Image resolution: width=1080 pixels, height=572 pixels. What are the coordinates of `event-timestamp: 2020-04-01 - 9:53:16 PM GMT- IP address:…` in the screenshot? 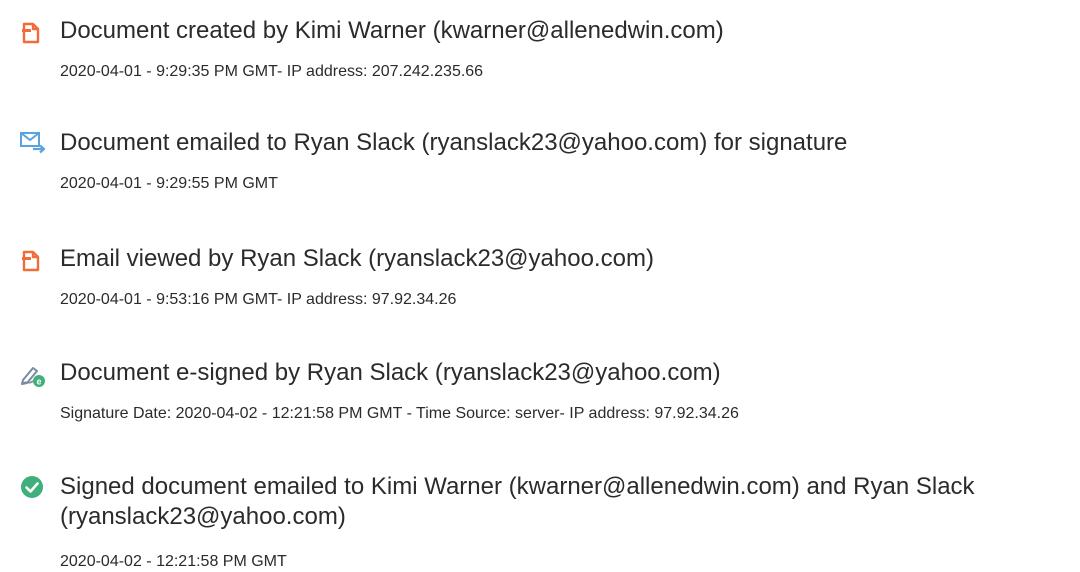 It's located at (258, 299).